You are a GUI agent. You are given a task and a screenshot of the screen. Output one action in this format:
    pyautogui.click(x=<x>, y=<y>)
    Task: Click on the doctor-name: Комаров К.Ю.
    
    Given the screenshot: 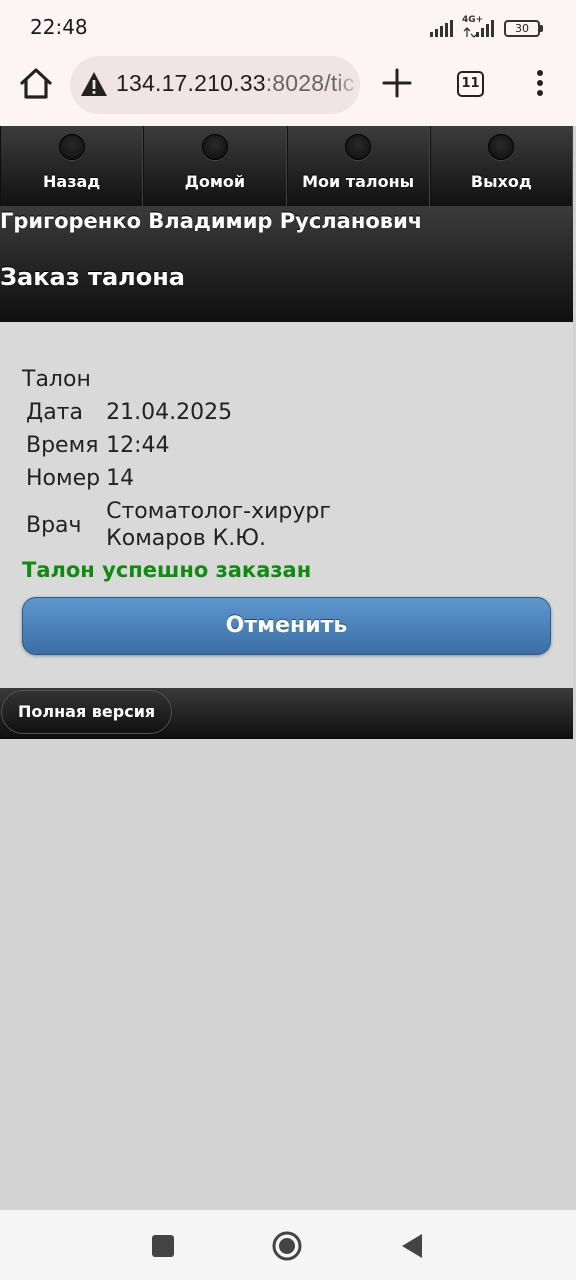 What is the action you would take?
    pyautogui.click(x=186, y=538)
    